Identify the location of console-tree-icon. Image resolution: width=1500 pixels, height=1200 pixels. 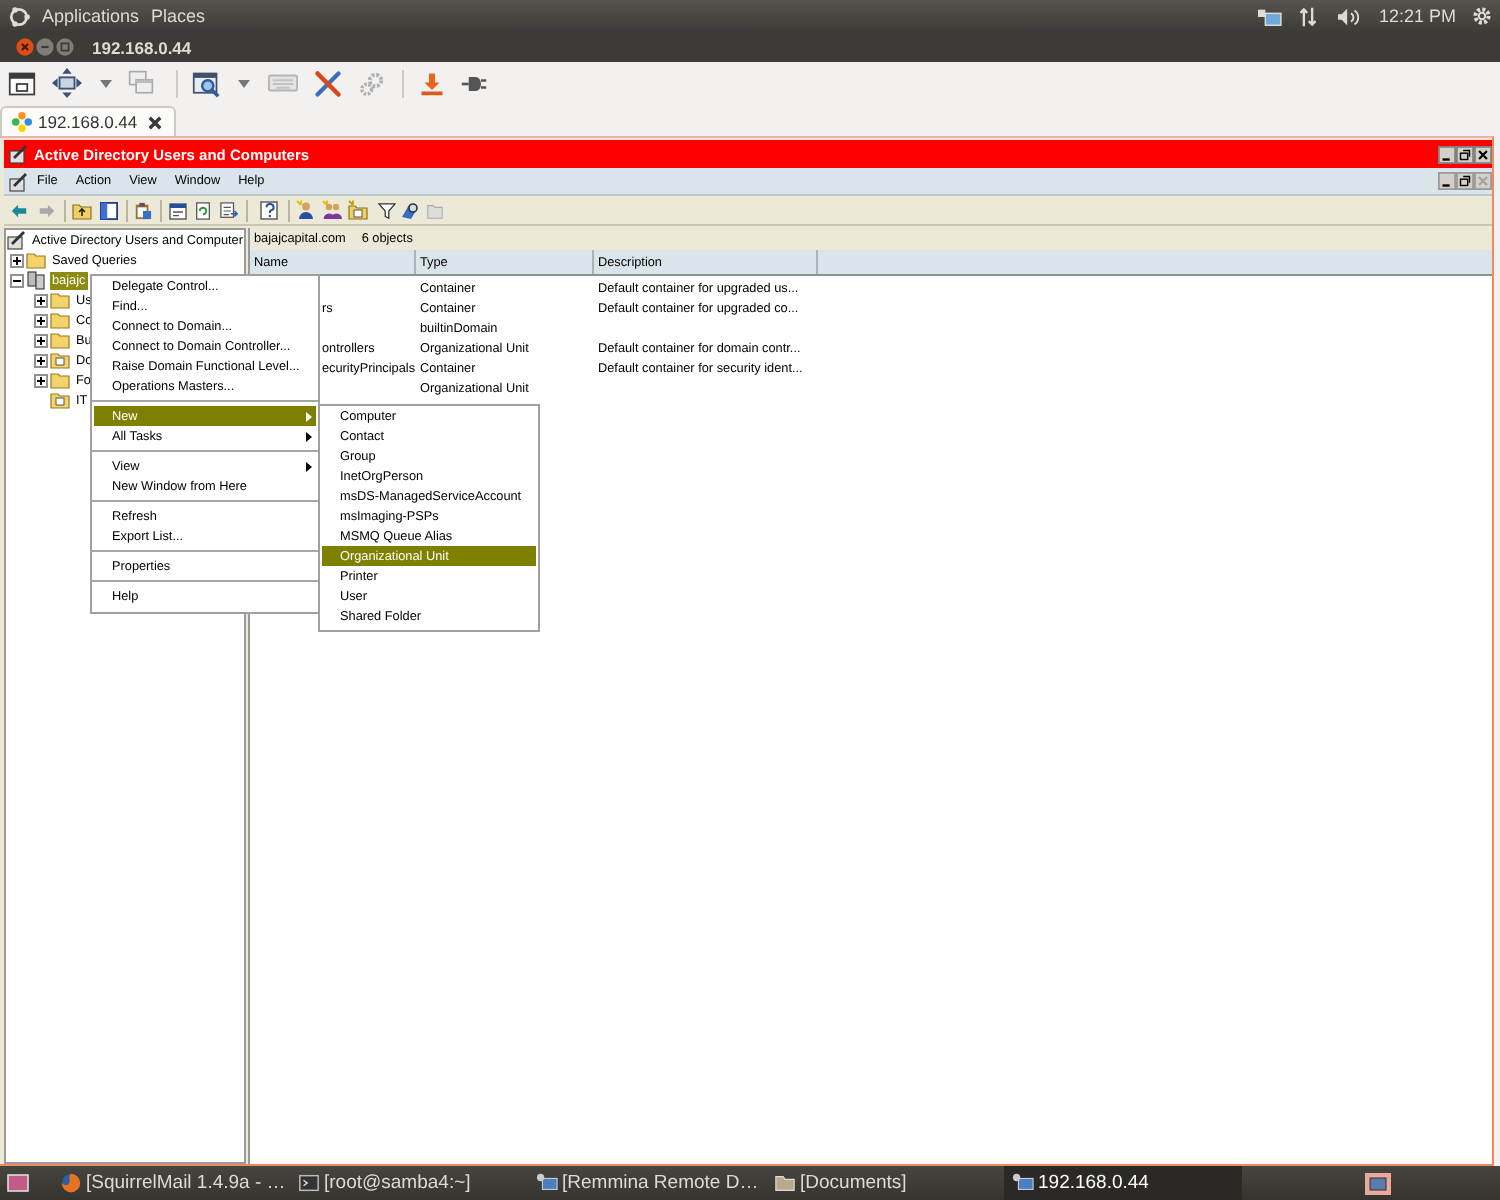
(109, 210).